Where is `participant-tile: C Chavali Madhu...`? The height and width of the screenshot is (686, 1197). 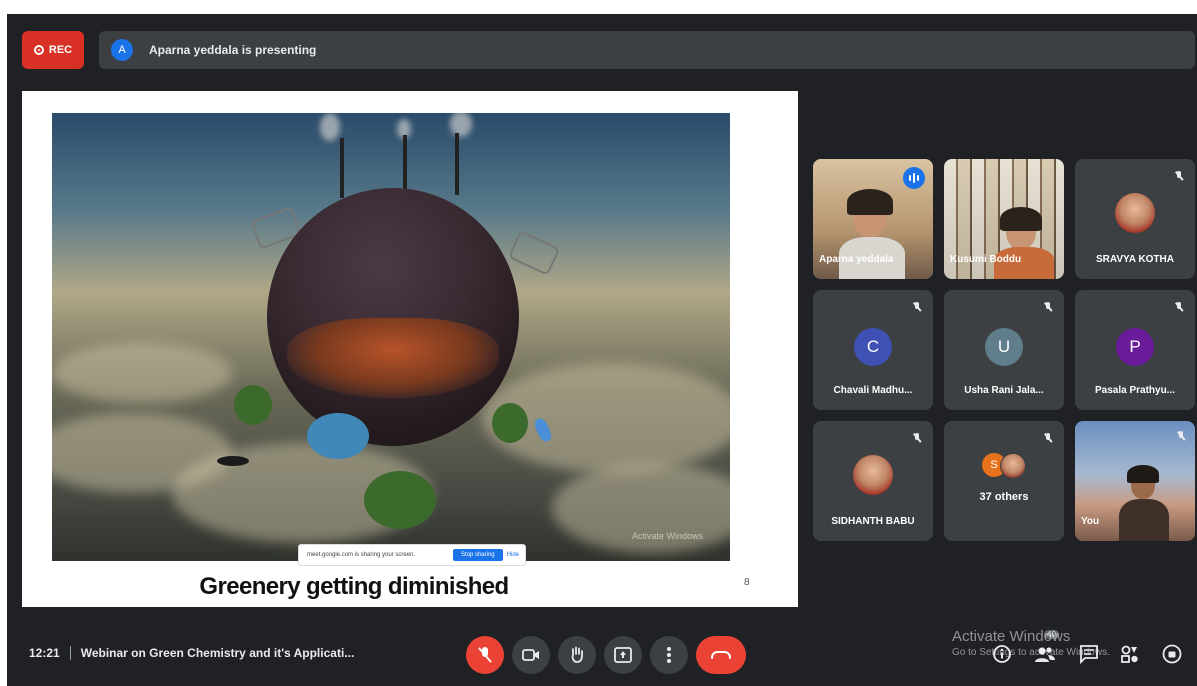
participant-tile: C Chavali Madhu... is located at coordinates (873, 350).